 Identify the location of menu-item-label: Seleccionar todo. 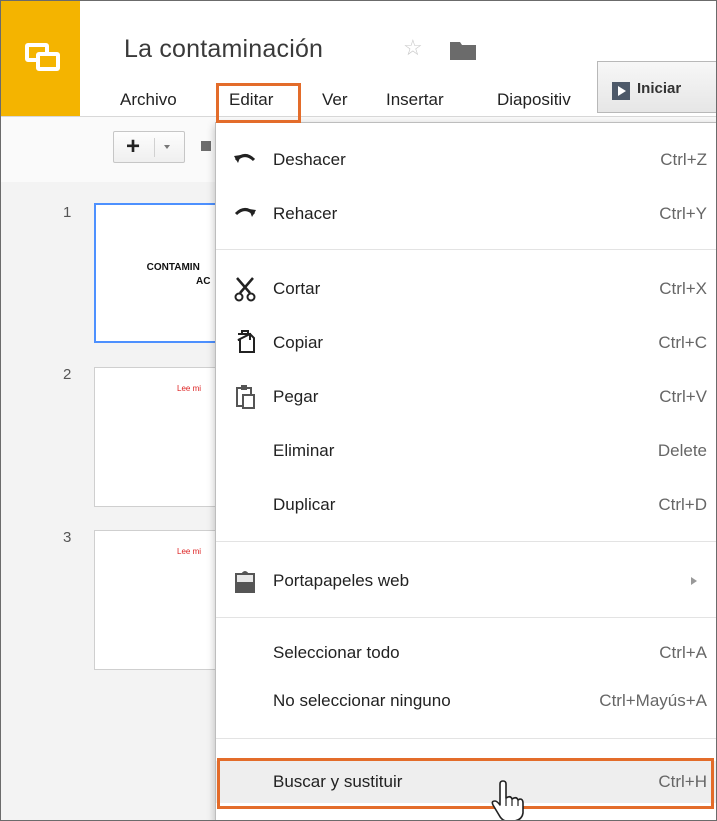
(336, 652).